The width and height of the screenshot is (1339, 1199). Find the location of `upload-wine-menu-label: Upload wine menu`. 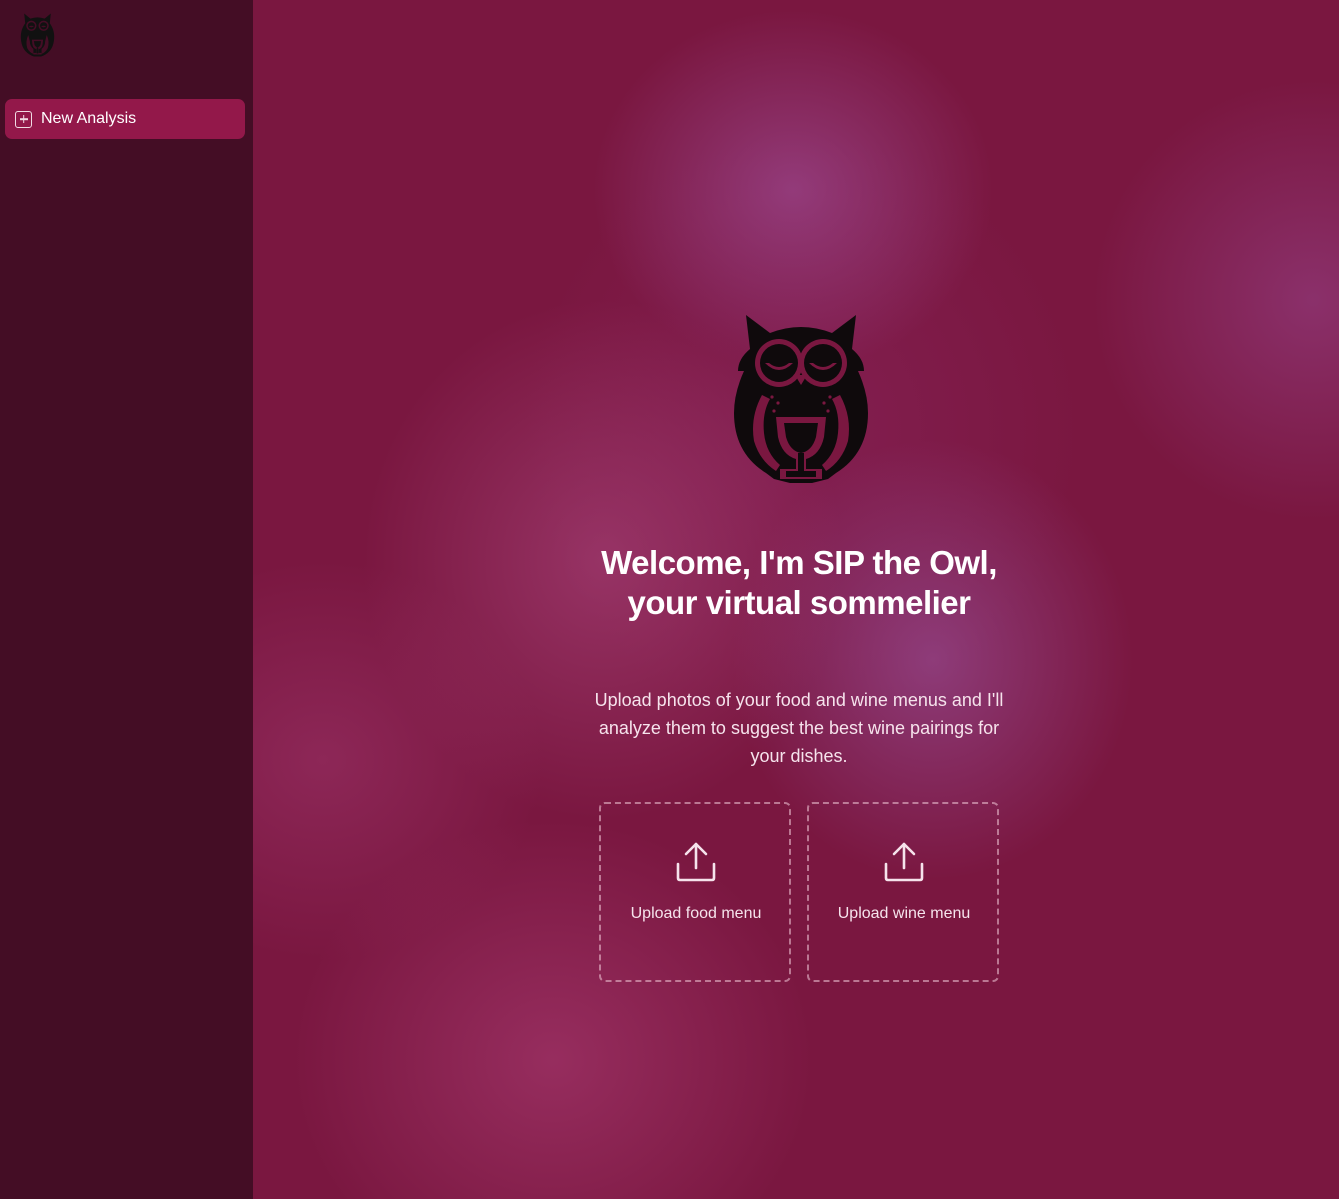

upload-wine-menu-label: Upload wine menu is located at coordinates (904, 913).